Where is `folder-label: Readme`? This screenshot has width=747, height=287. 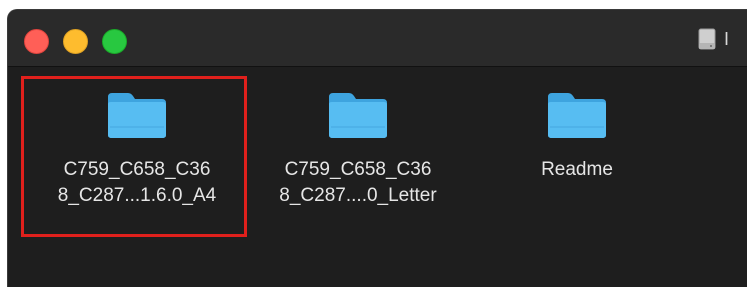 folder-label: Readme is located at coordinates (577, 170).